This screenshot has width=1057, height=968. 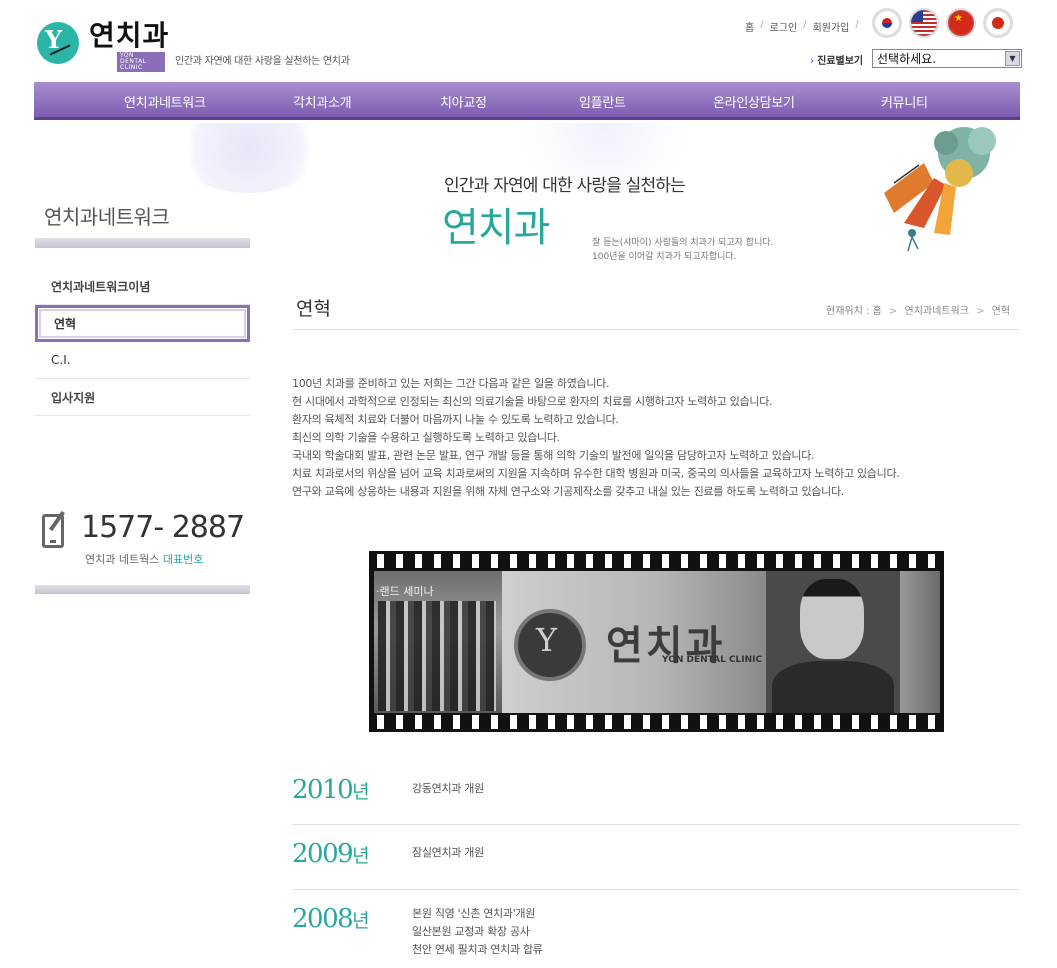 What do you see at coordinates (784, 26) in the screenshot?
I see `login-link: 로그인` at bounding box center [784, 26].